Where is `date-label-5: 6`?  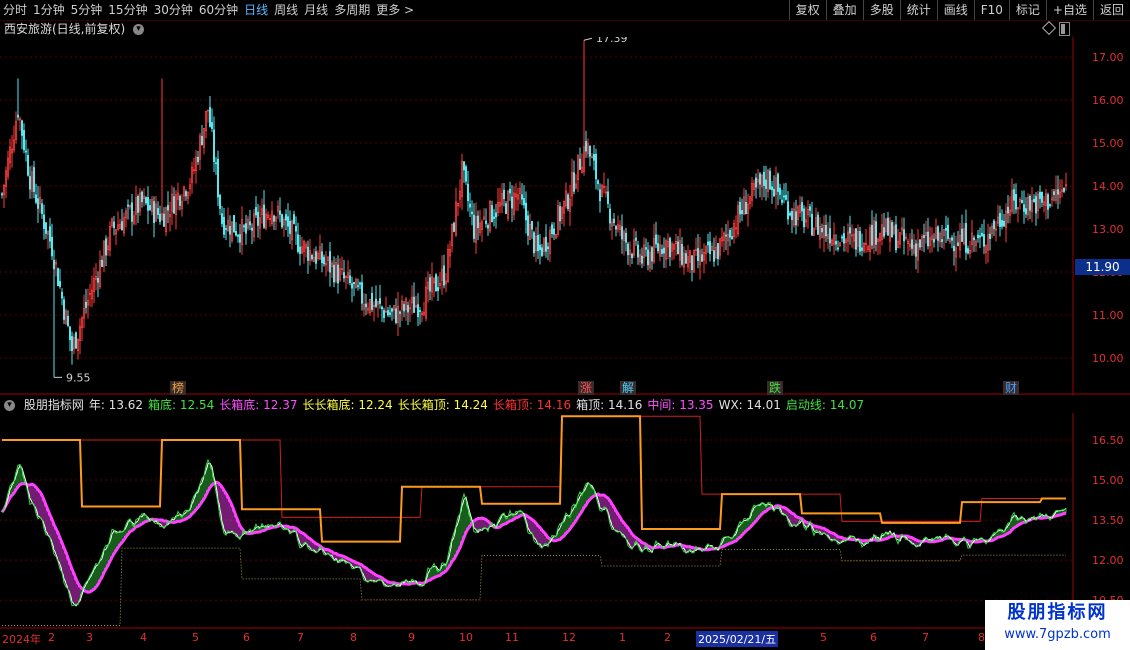
date-label-5: 6 is located at coordinates (246, 637).